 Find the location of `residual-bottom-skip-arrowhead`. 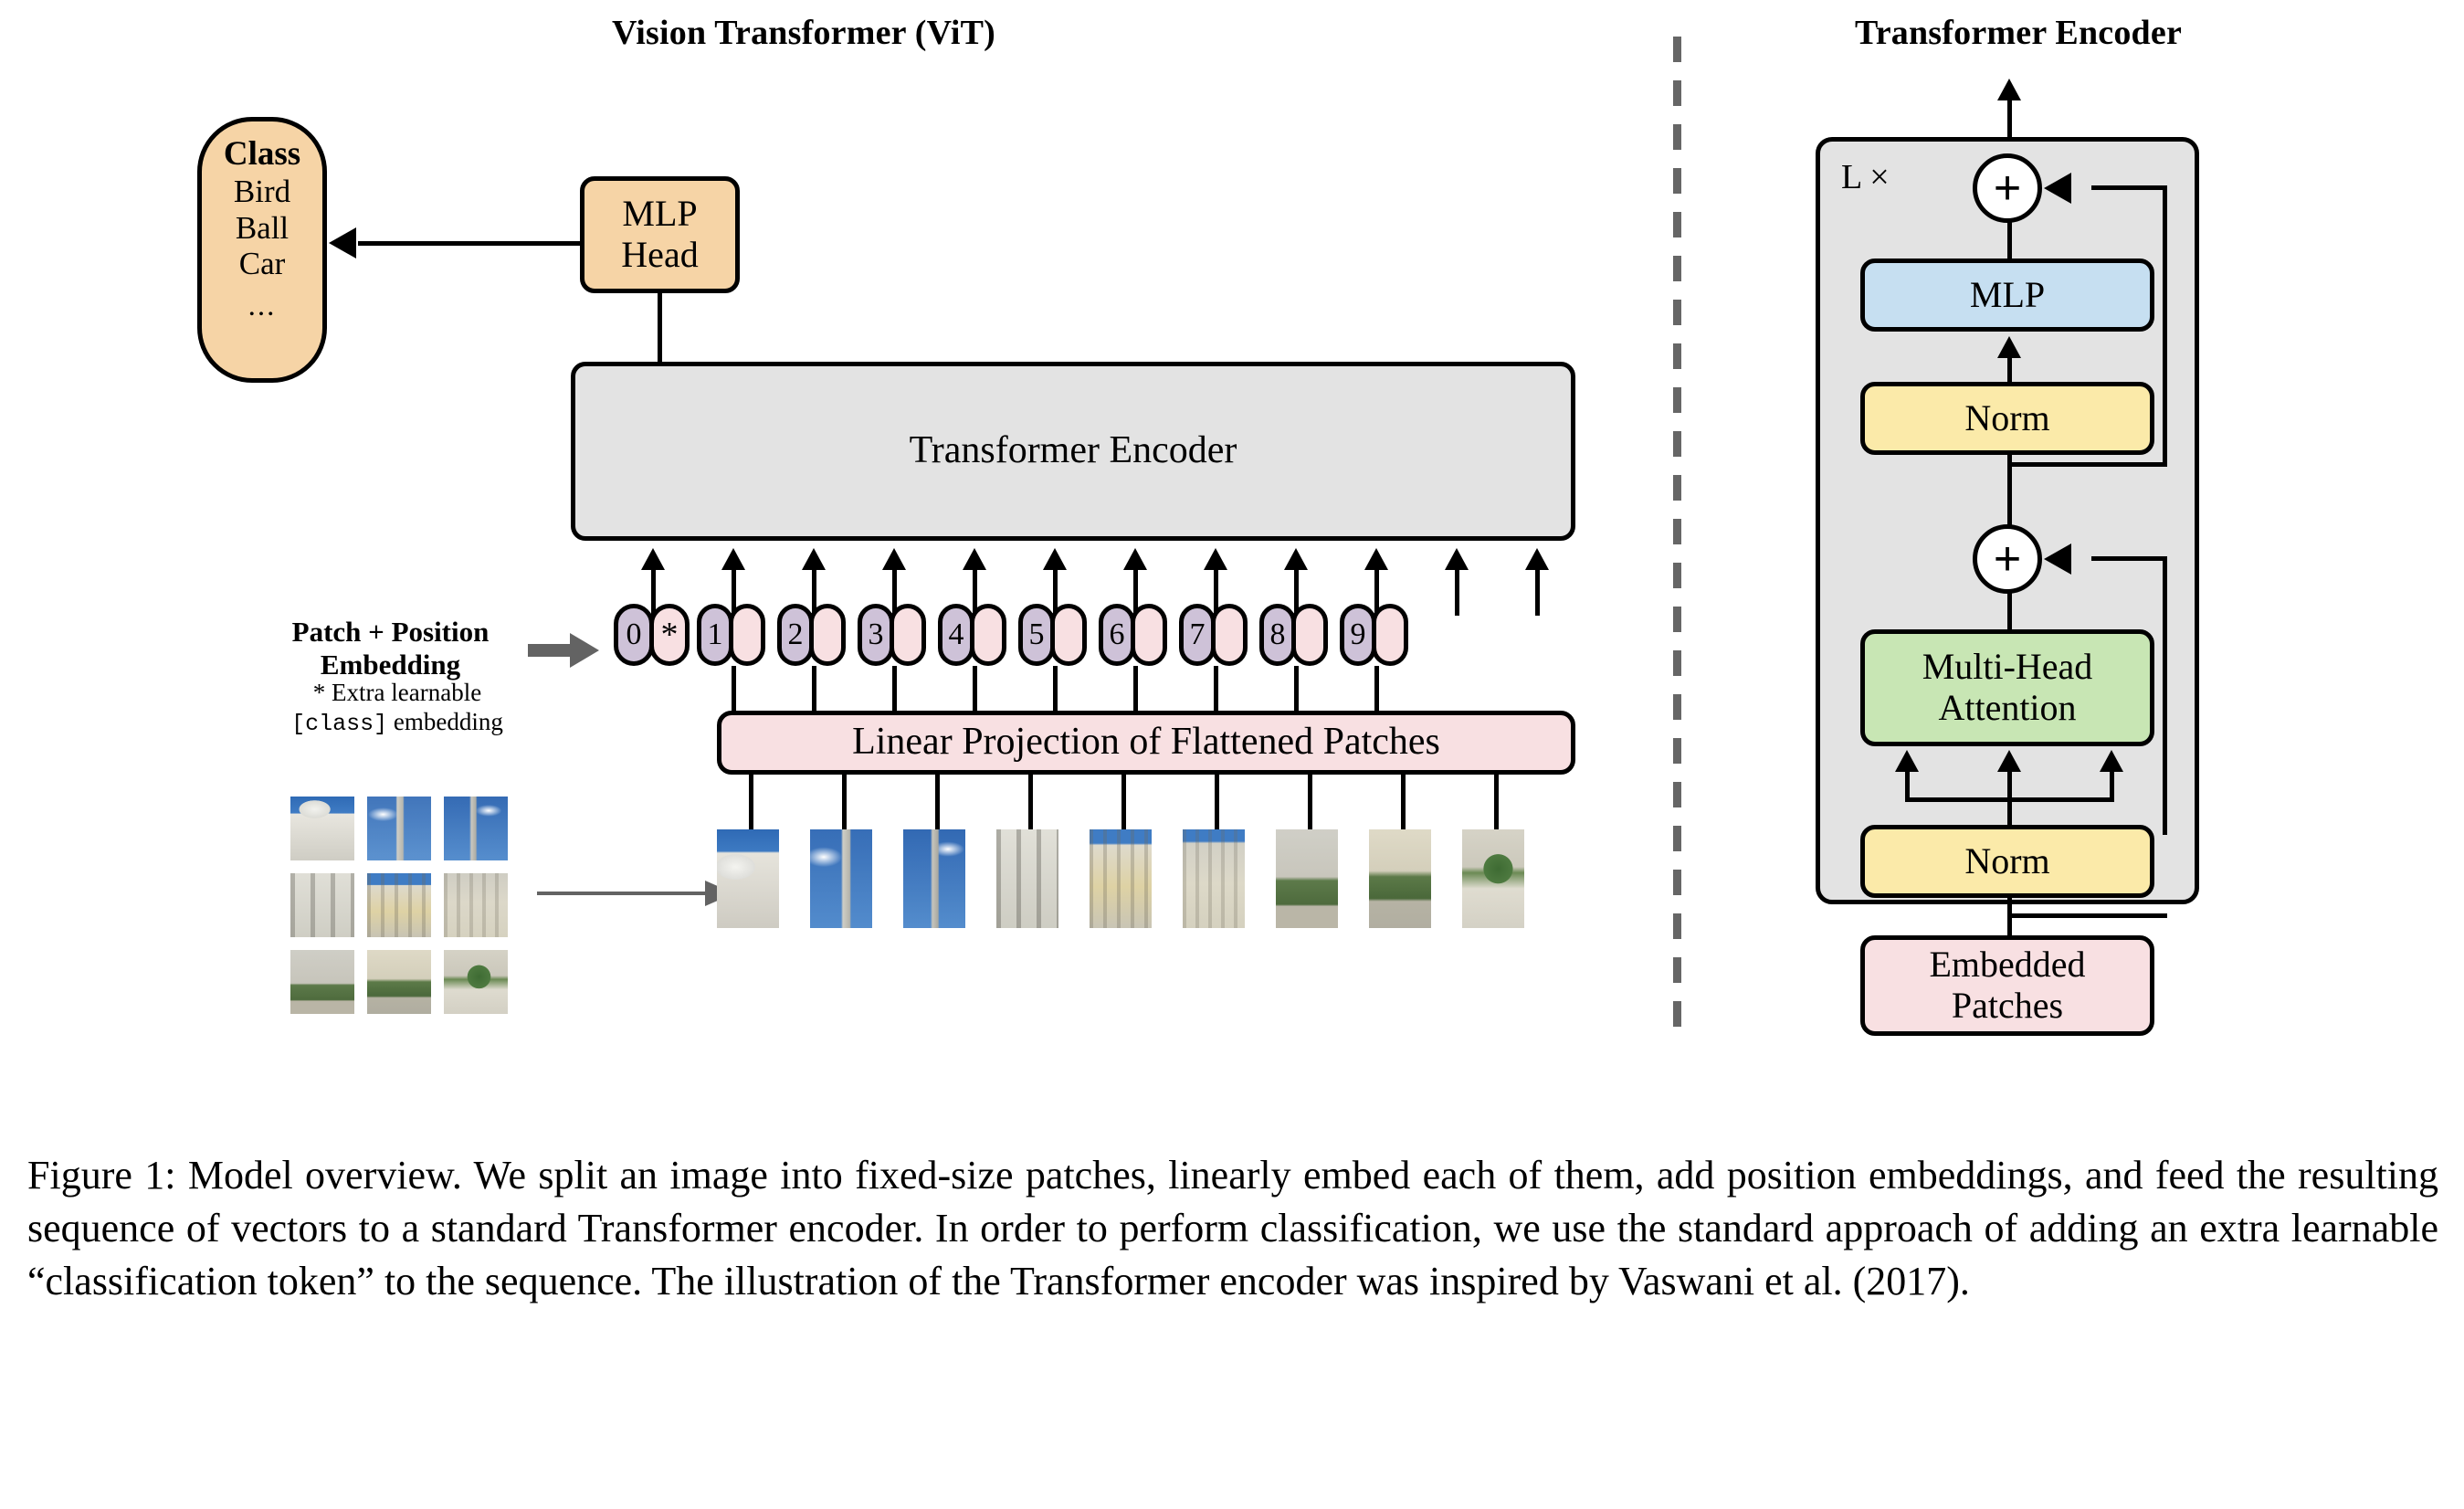

residual-bottom-skip-arrowhead is located at coordinates (2058, 559).